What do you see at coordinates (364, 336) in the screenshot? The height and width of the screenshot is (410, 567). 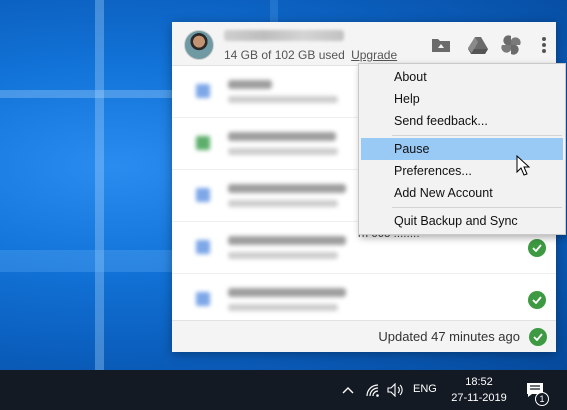 I see `panel-footer: Updated 47 minutes ago` at bounding box center [364, 336].